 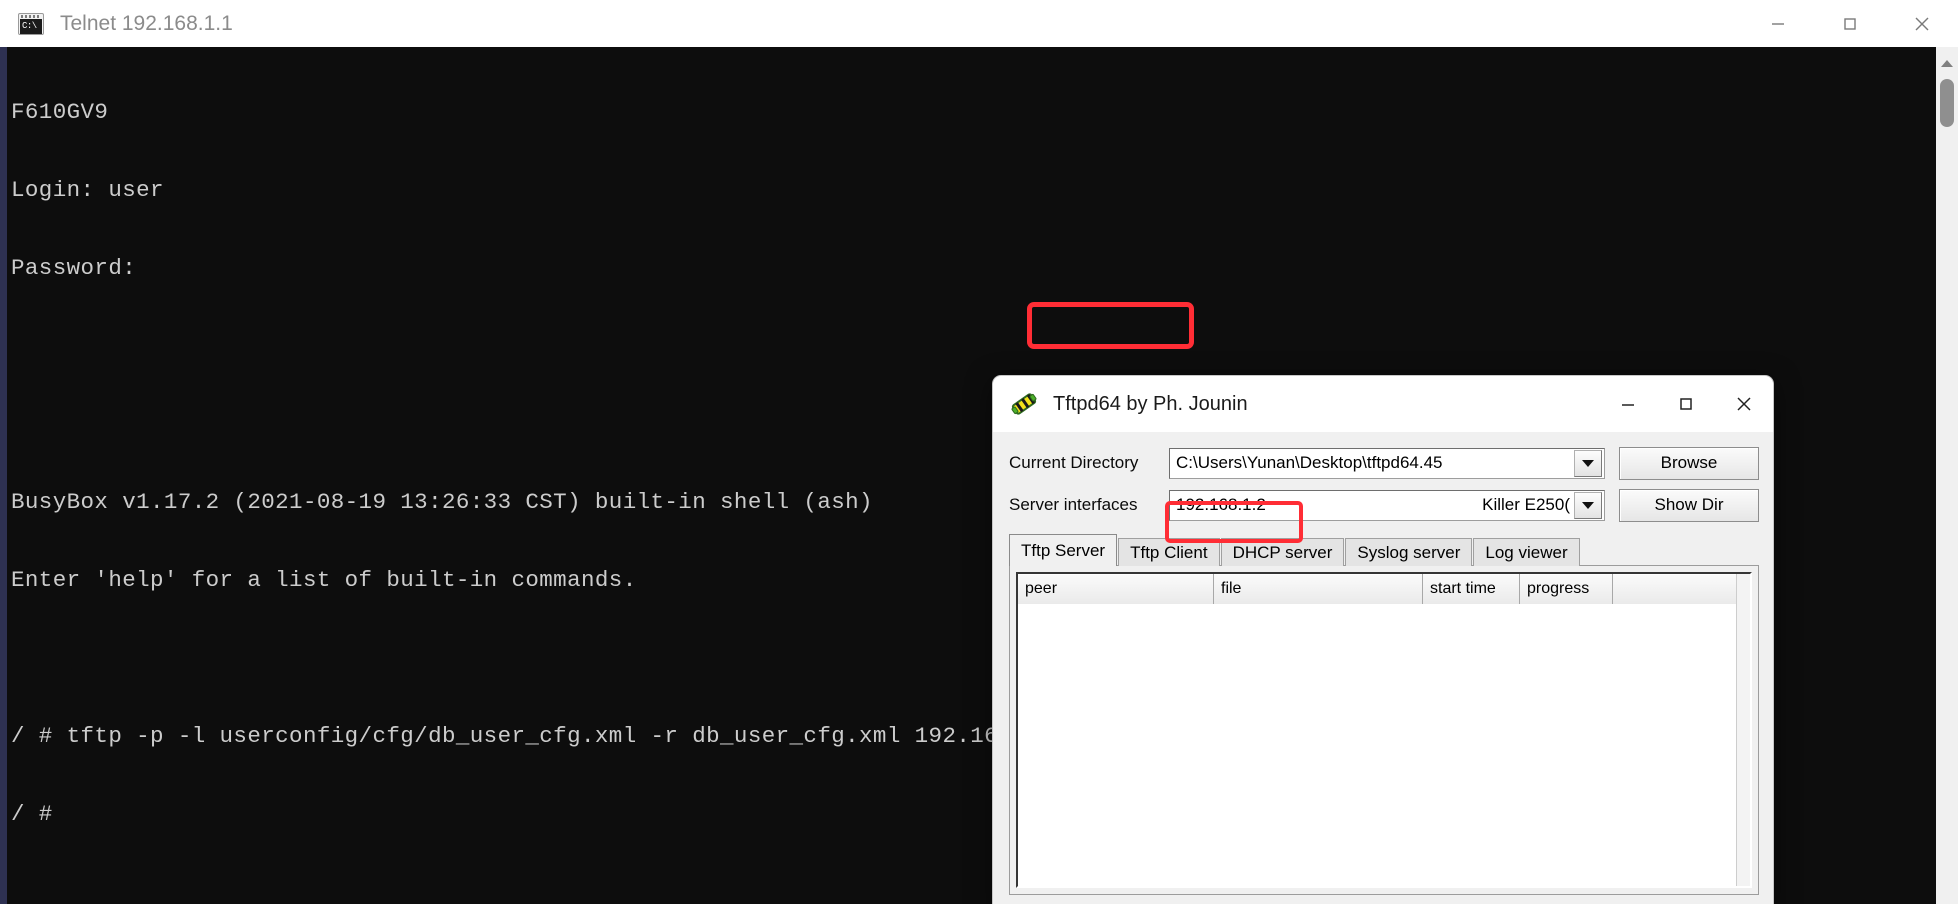 I want to click on console-line-prompt: / #, so click(x=32, y=814).